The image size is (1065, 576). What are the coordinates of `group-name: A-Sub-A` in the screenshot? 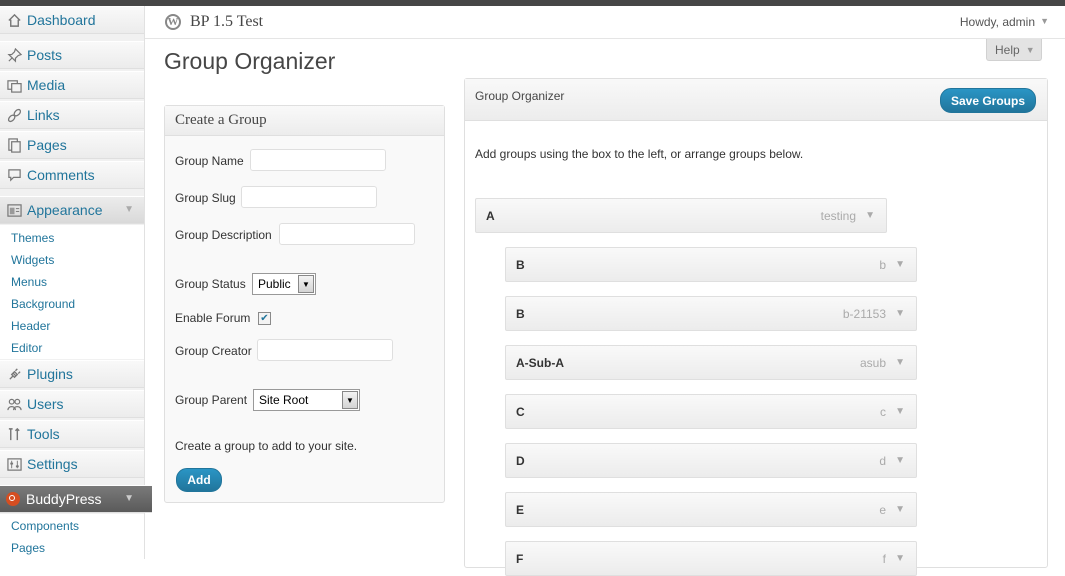 It's located at (540, 362).